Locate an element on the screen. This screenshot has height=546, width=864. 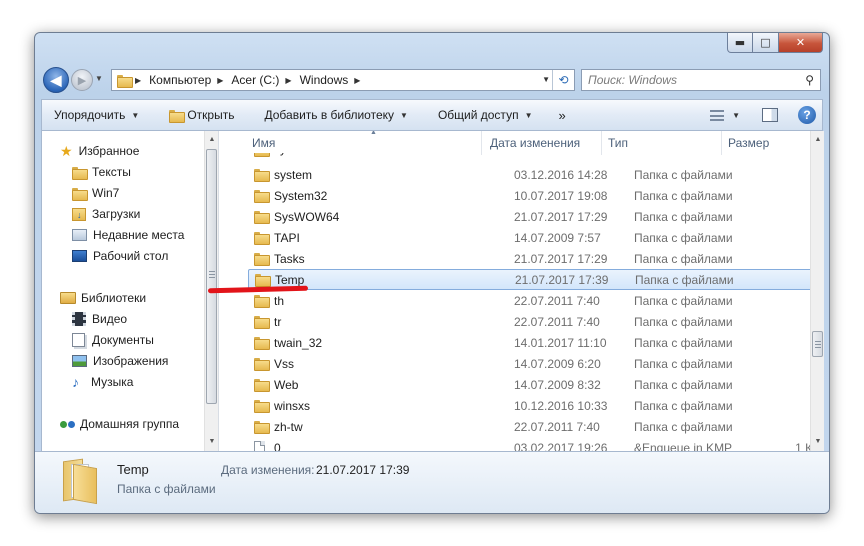
file-name: TAPI is located at coordinates (277, 238).